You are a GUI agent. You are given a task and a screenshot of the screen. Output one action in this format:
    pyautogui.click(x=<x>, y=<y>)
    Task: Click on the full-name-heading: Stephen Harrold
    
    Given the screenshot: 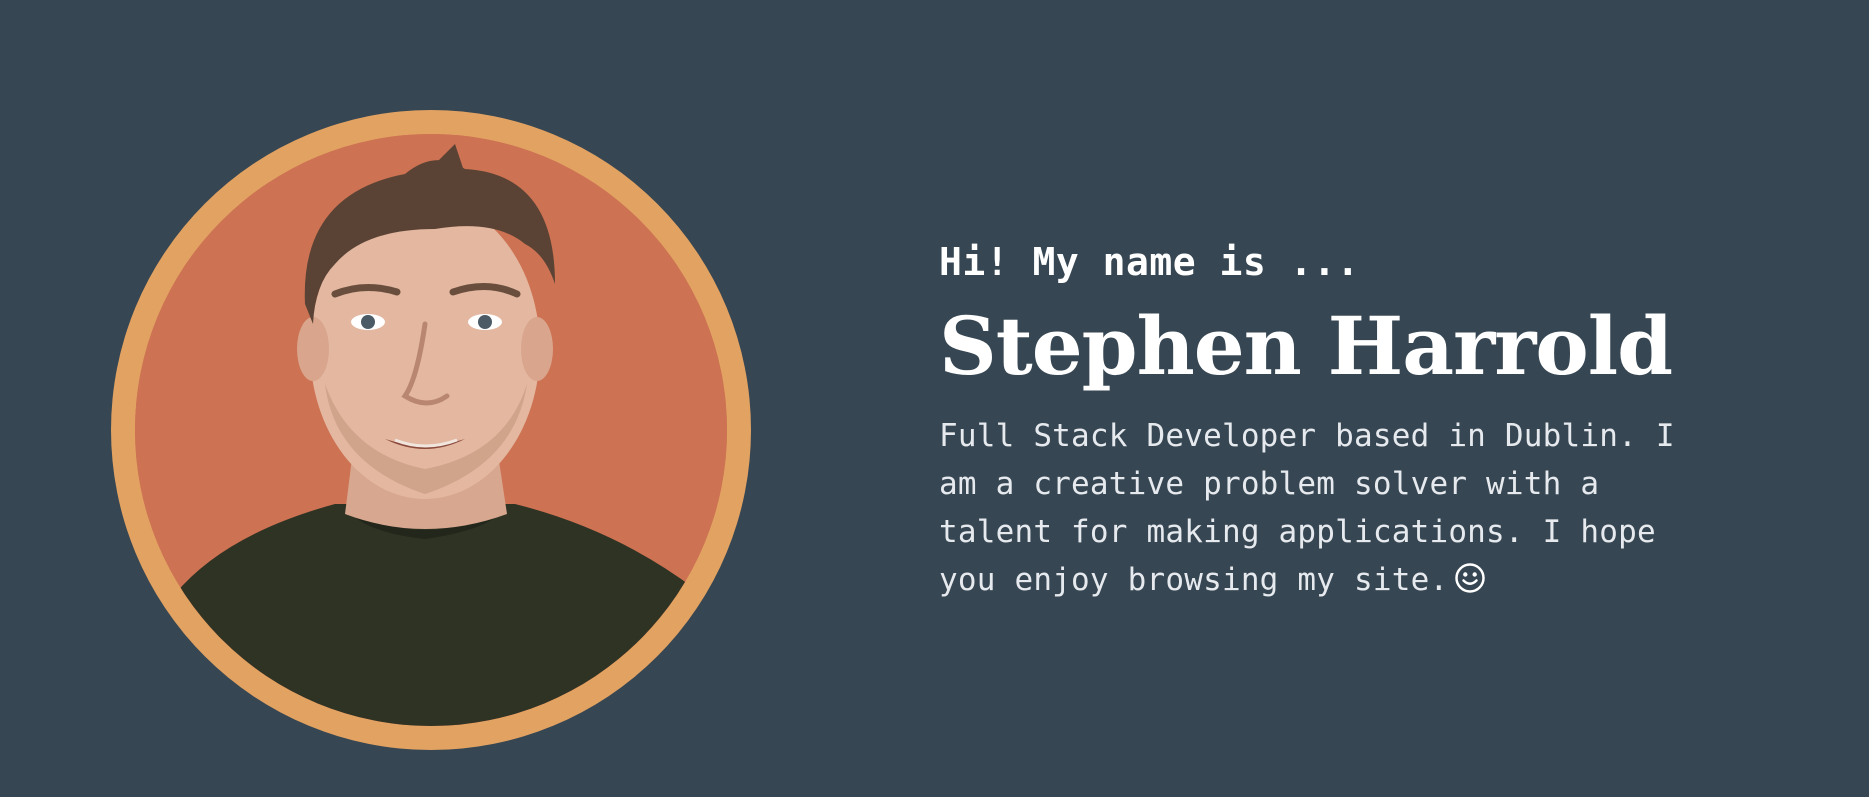 What is the action you would take?
    pyautogui.click(x=1306, y=346)
    